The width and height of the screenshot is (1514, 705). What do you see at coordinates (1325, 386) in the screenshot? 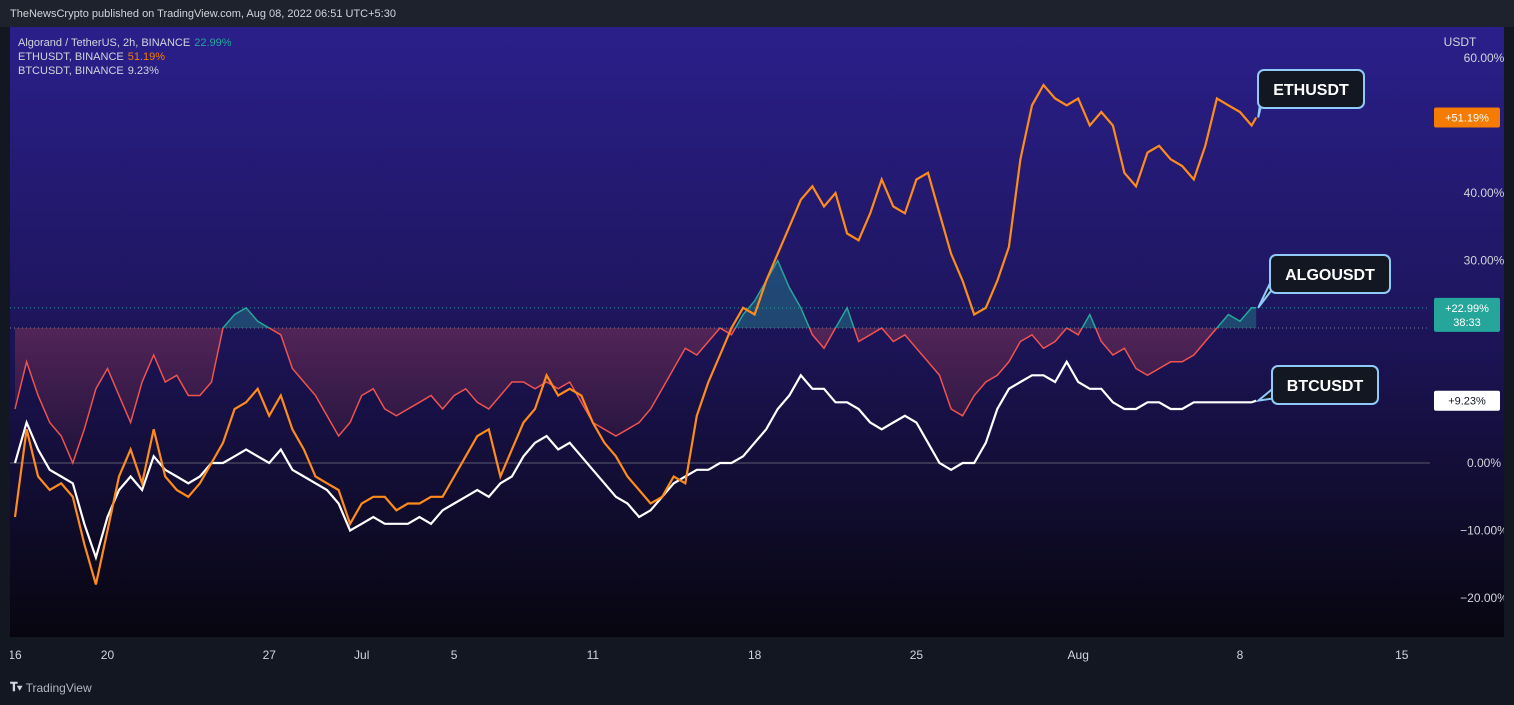
I see `callout-label: BTCUSDT` at bounding box center [1325, 386].